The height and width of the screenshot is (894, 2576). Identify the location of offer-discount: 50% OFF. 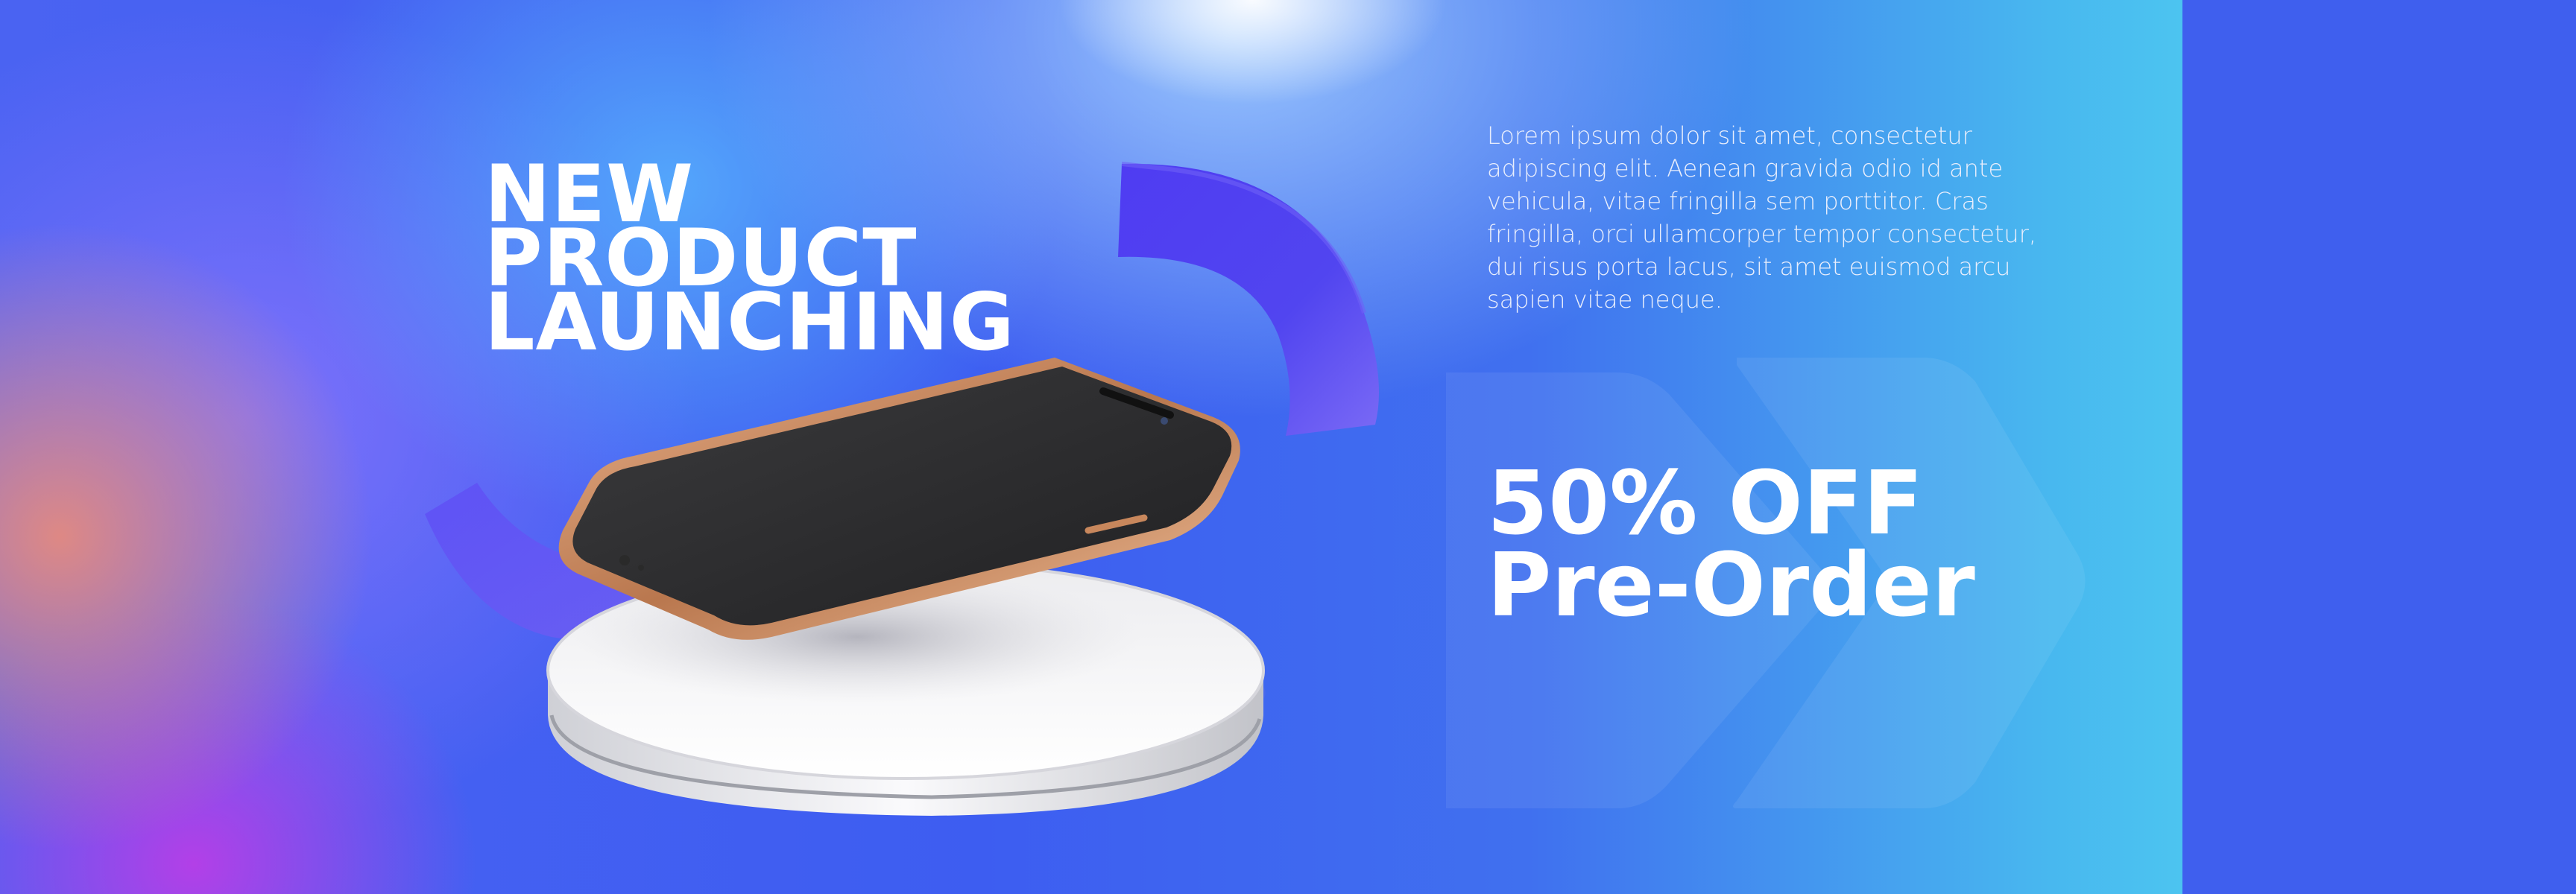
(1705, 503).